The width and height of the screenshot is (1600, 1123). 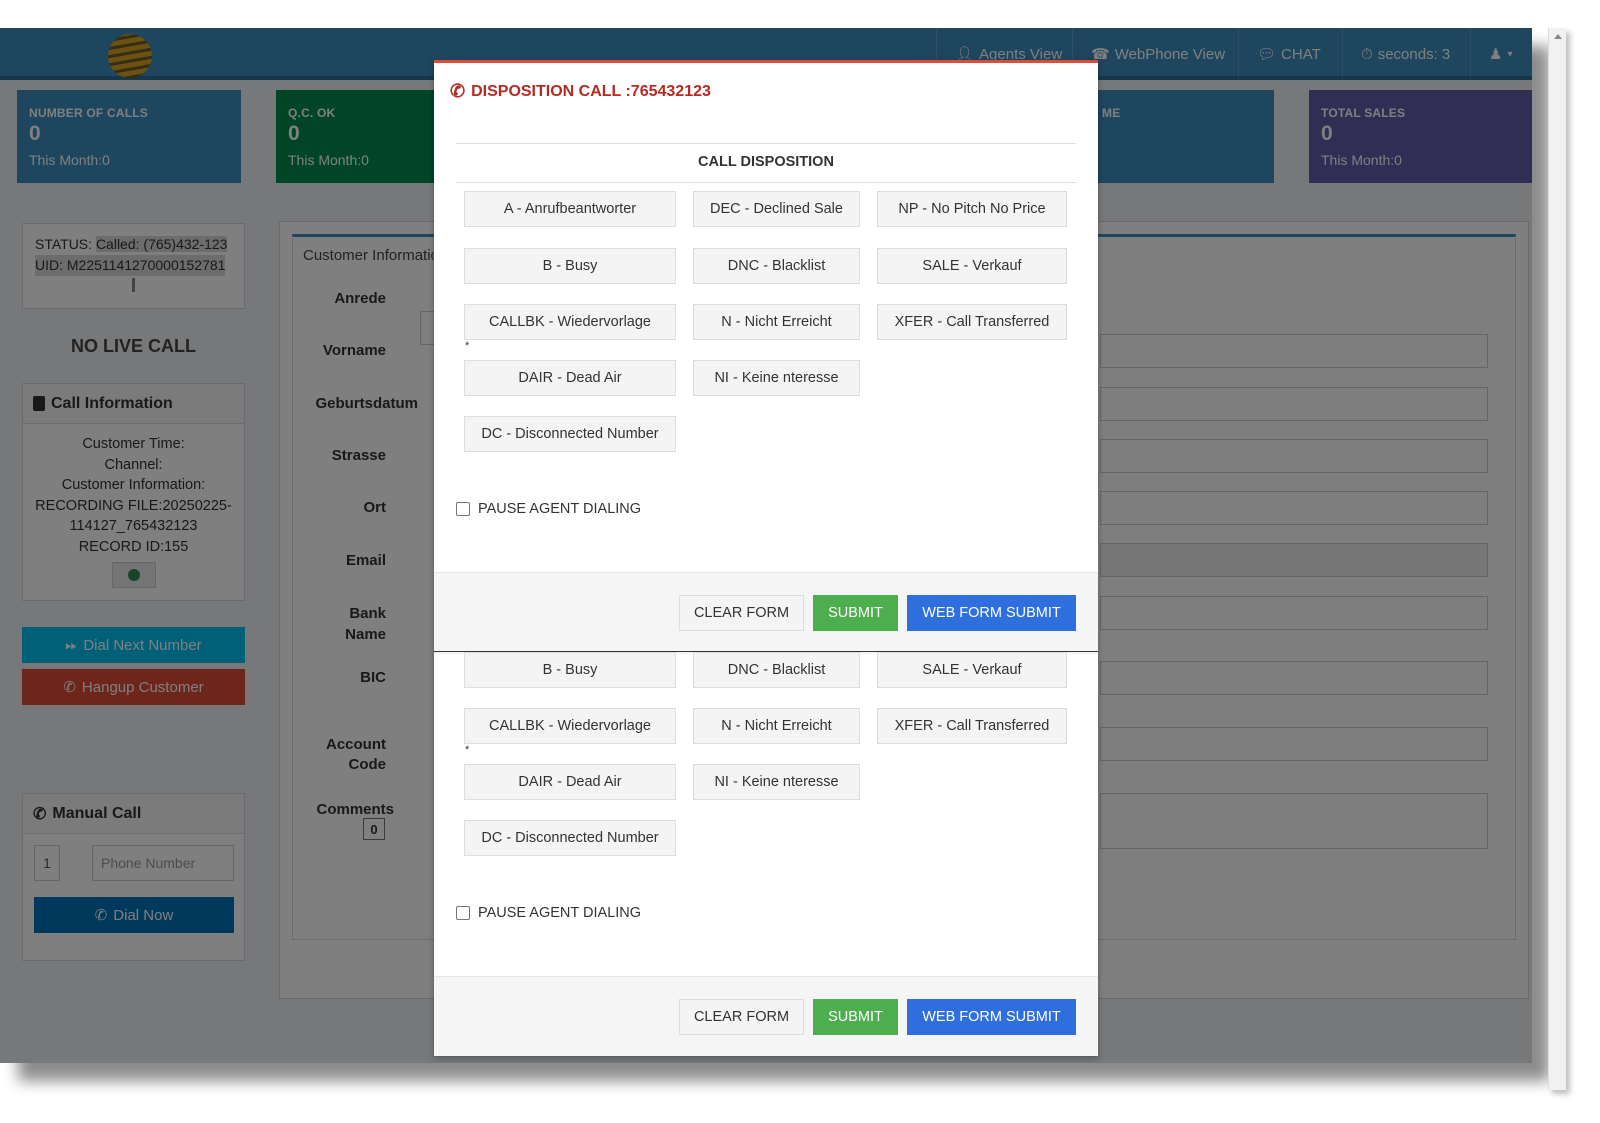 I want to click on disposition-dec: DEC - Declined Sale, so click(x=776, y=209).